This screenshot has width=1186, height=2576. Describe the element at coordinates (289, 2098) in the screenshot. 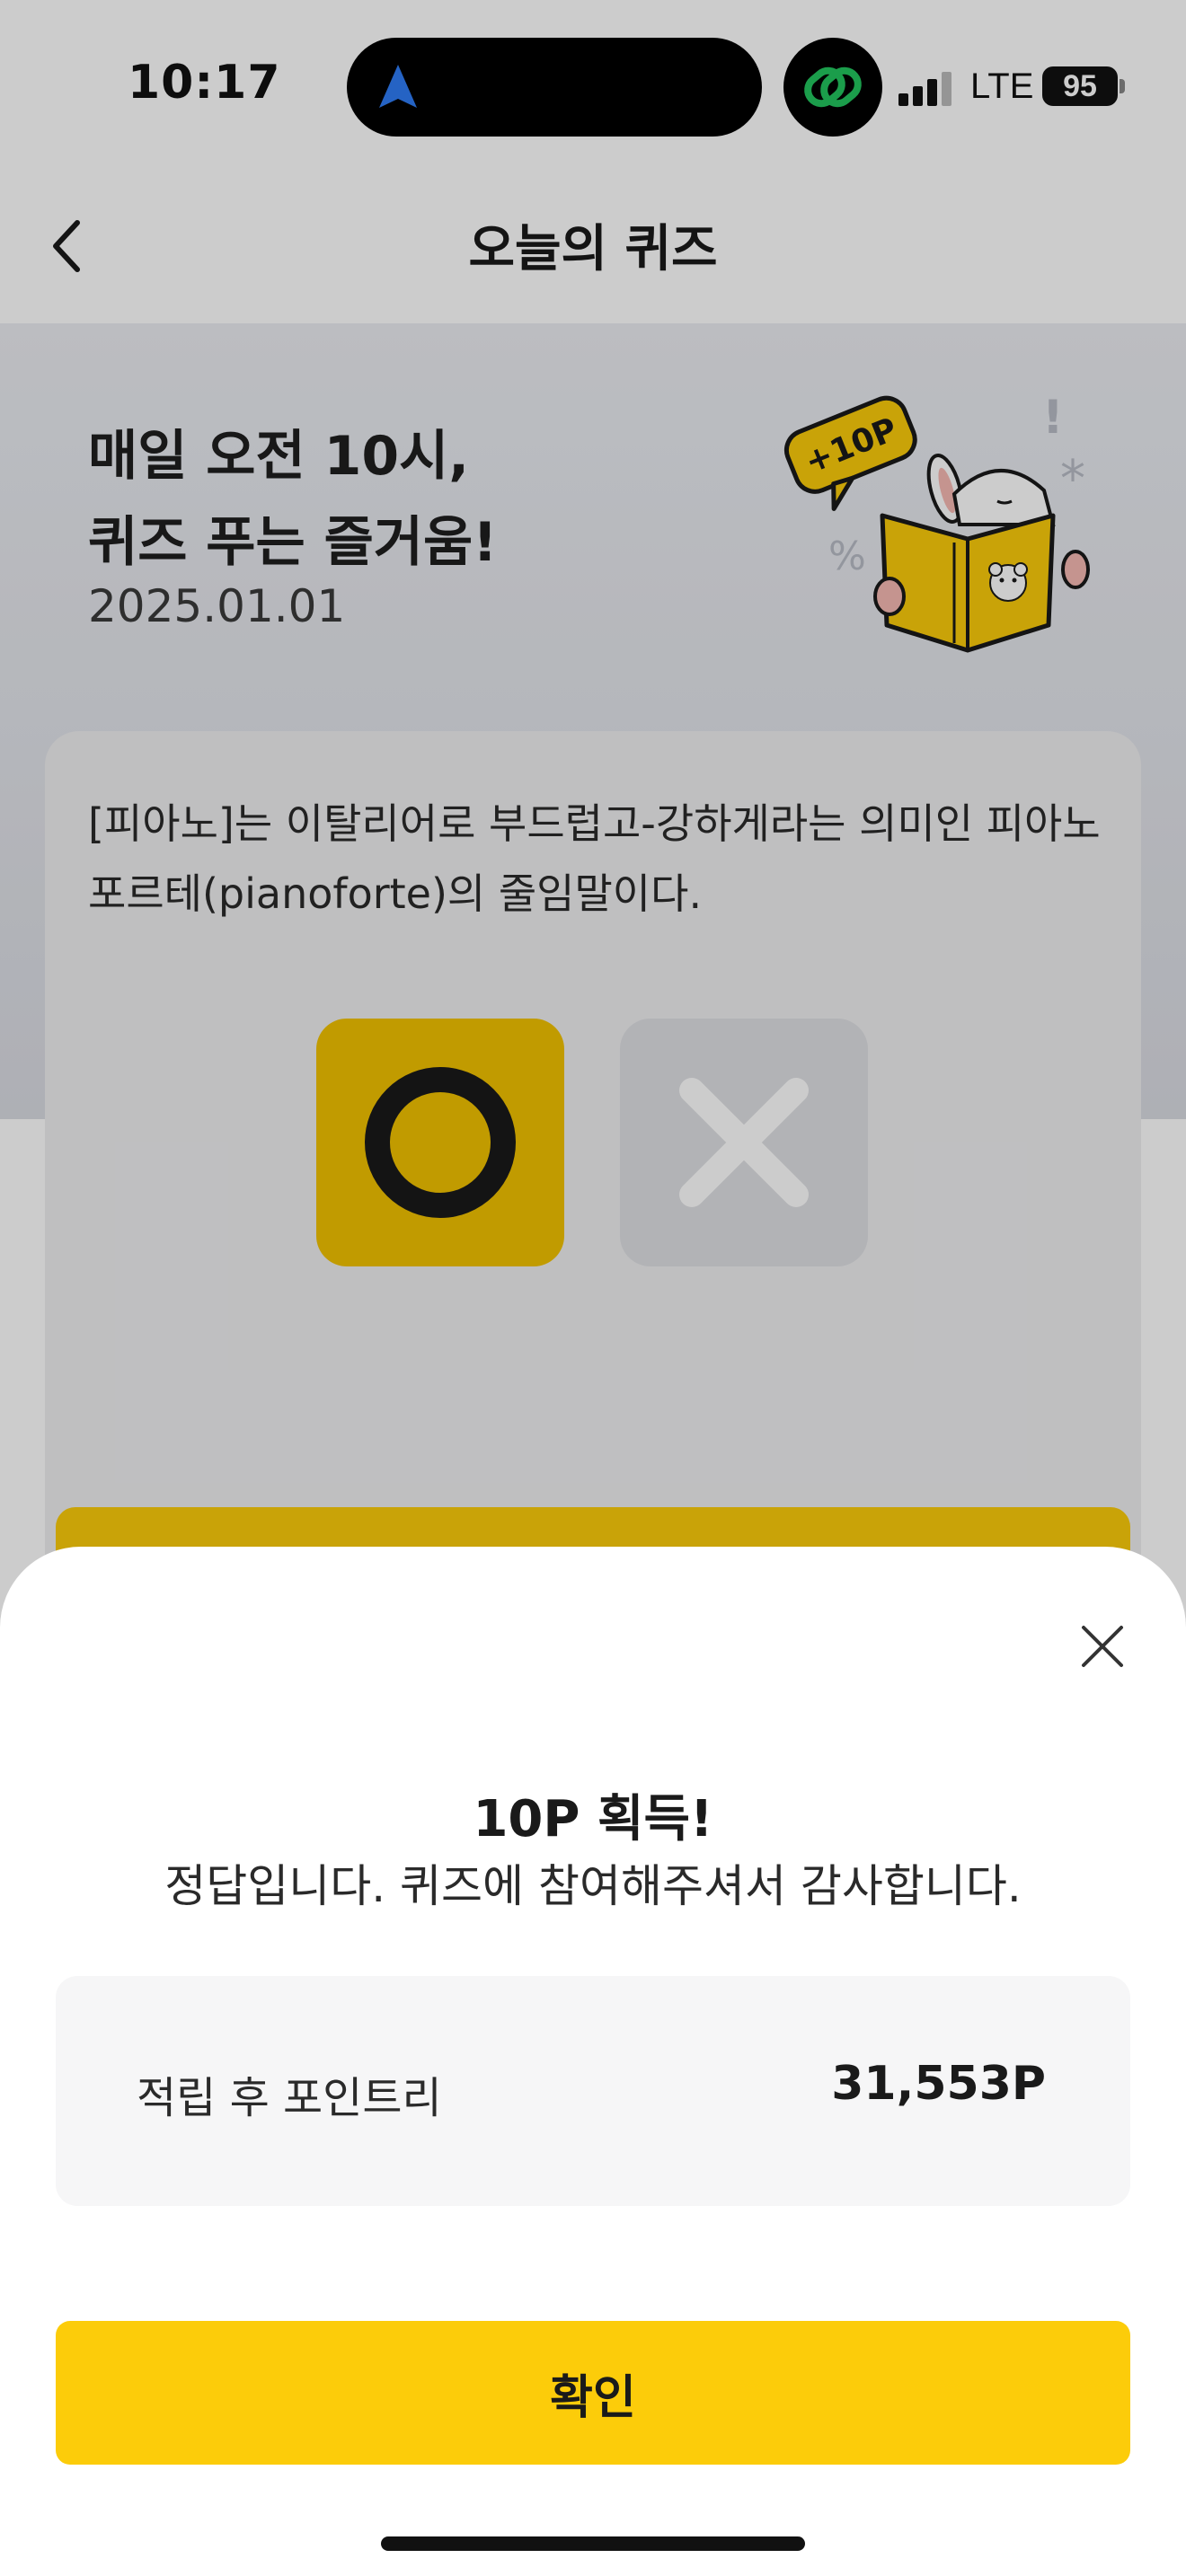

I see `points-label: 적립 후 포인트리` at that location.